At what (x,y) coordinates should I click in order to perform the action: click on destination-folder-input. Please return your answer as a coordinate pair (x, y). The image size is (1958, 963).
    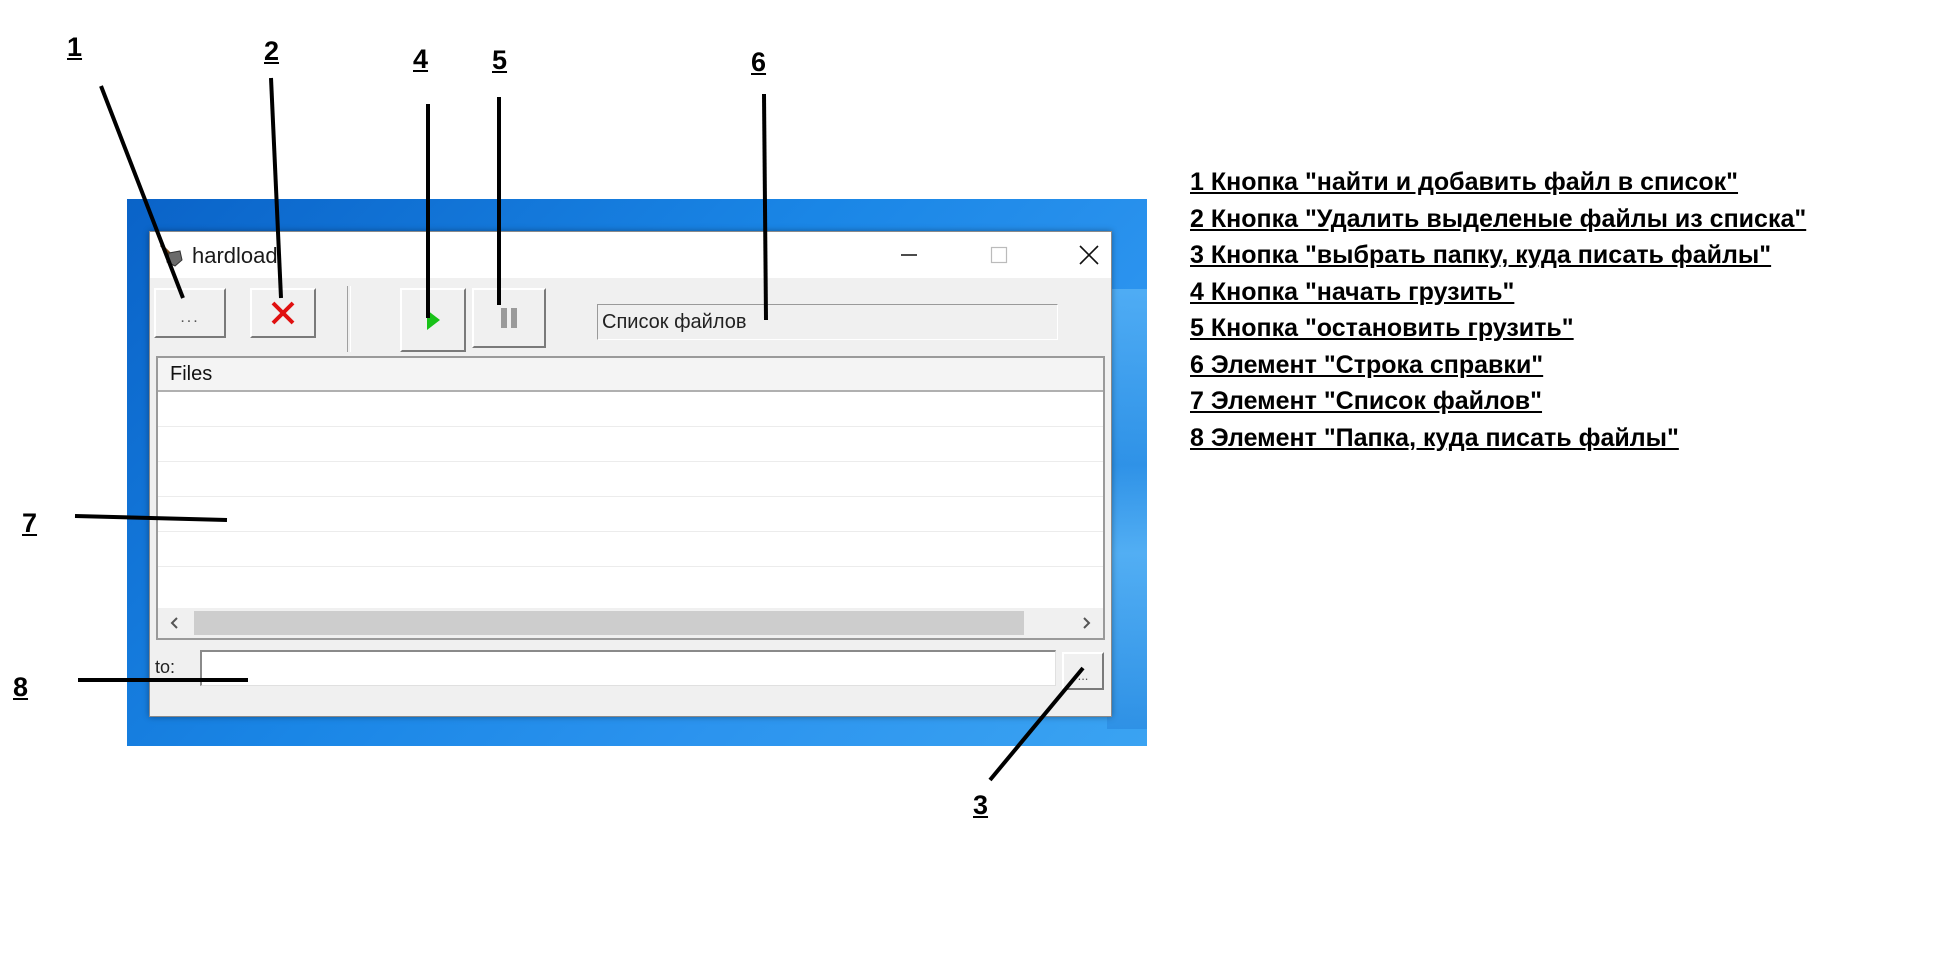
    Looking at the image, I should click on (628, 668).